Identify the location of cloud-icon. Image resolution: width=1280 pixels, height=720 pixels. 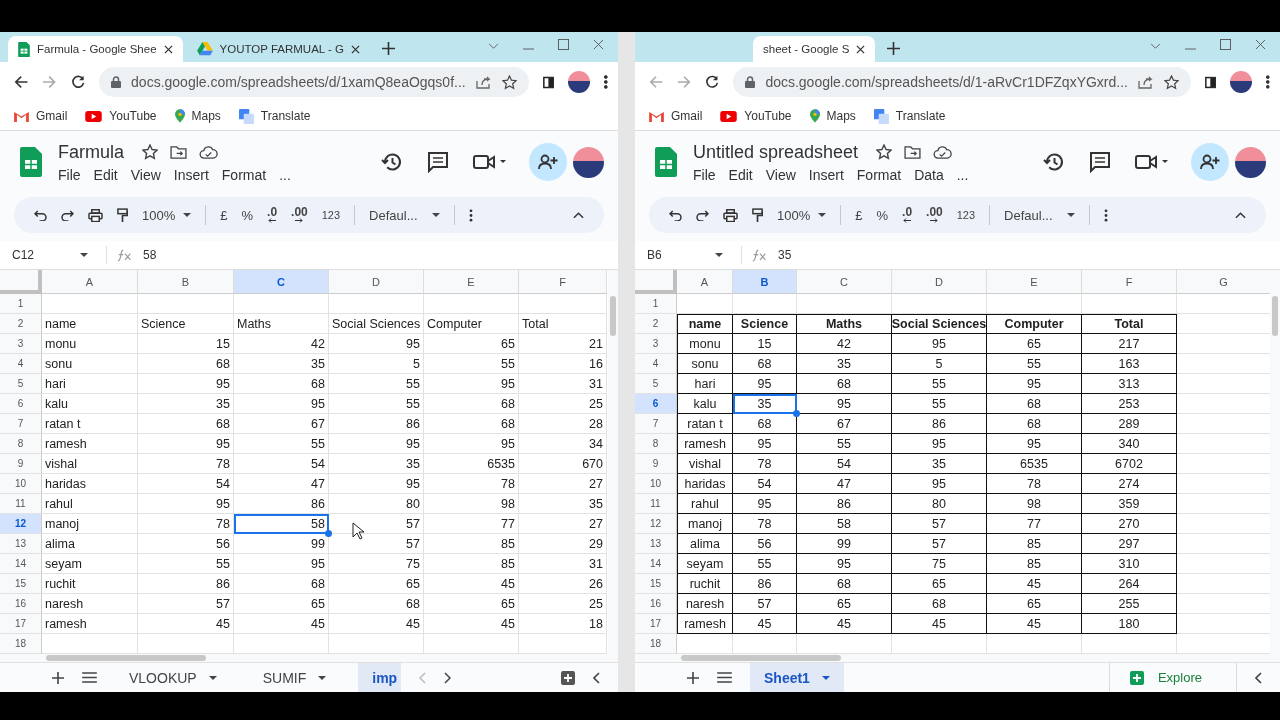
(943, 152).